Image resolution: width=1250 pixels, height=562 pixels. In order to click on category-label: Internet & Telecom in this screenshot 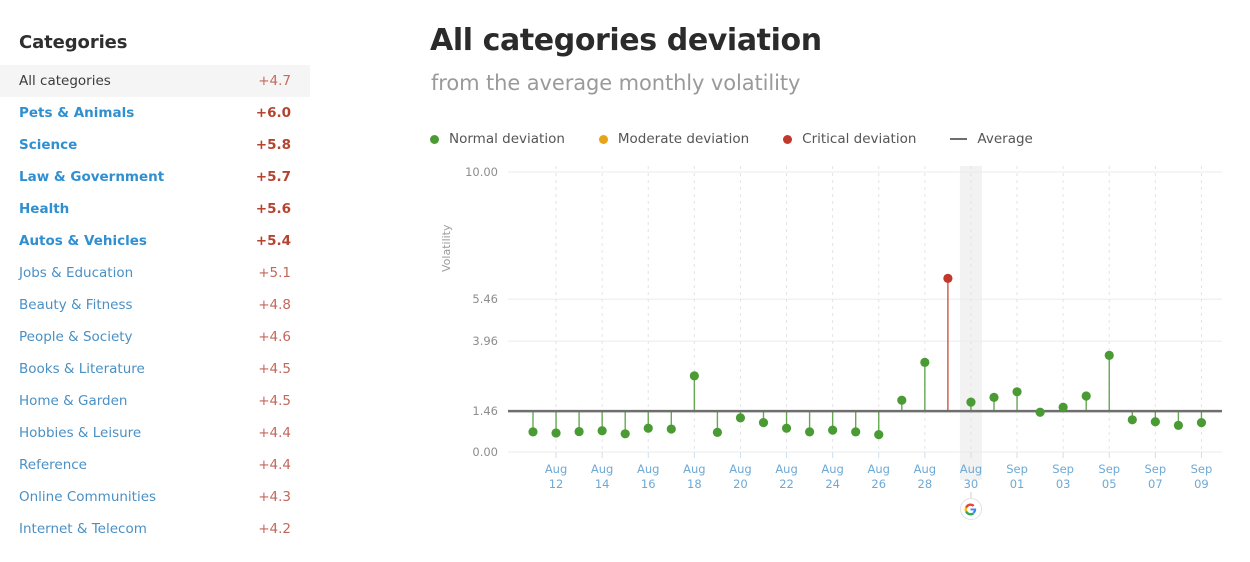, I will do `click(83, 529)`.